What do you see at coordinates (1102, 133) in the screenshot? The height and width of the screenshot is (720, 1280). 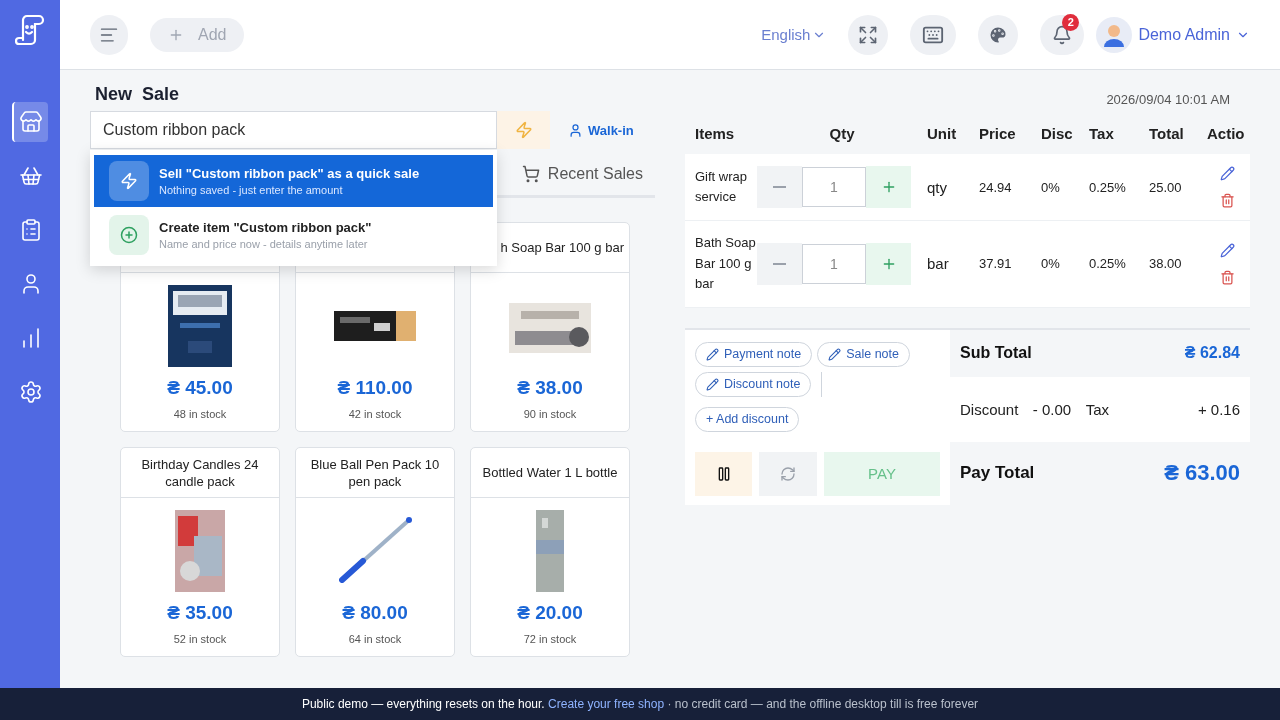 I see `column-header: Tax` at bounding box center [1102, 133].